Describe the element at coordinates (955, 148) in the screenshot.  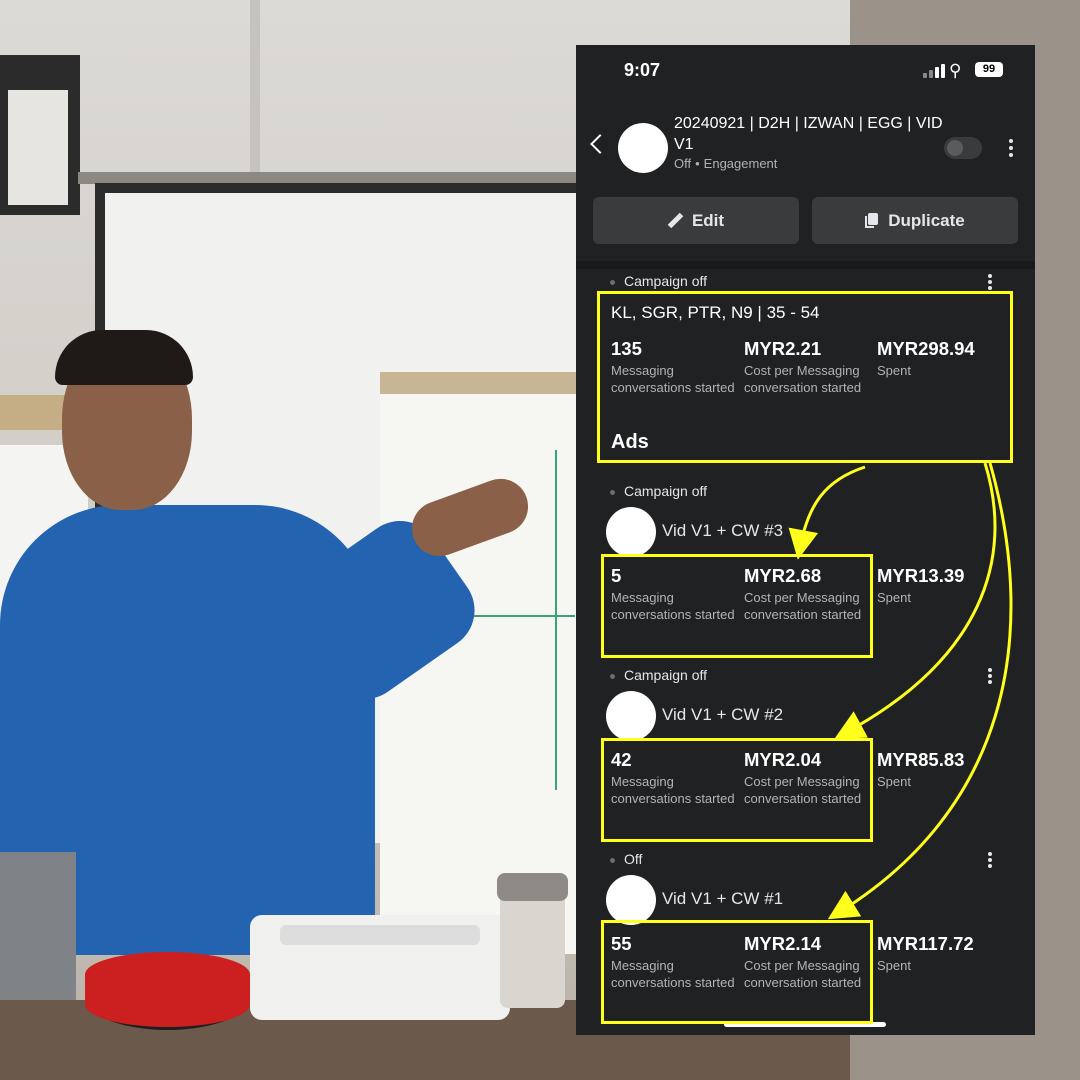
I see `toggle-knob` at that location.